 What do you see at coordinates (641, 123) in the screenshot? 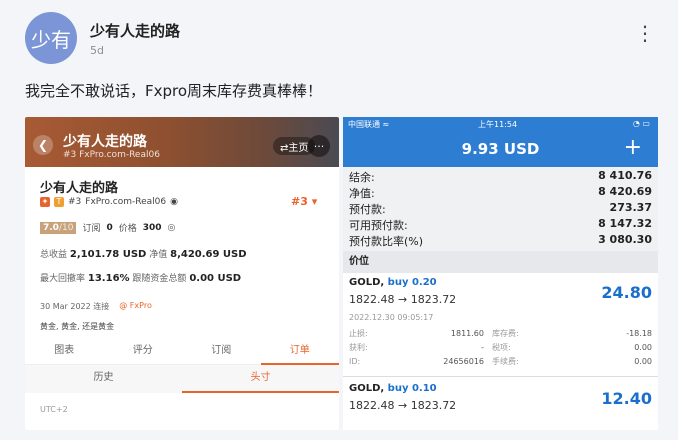
I see `battery-icon: ◔ ▭` at bounding box center [641, 123].